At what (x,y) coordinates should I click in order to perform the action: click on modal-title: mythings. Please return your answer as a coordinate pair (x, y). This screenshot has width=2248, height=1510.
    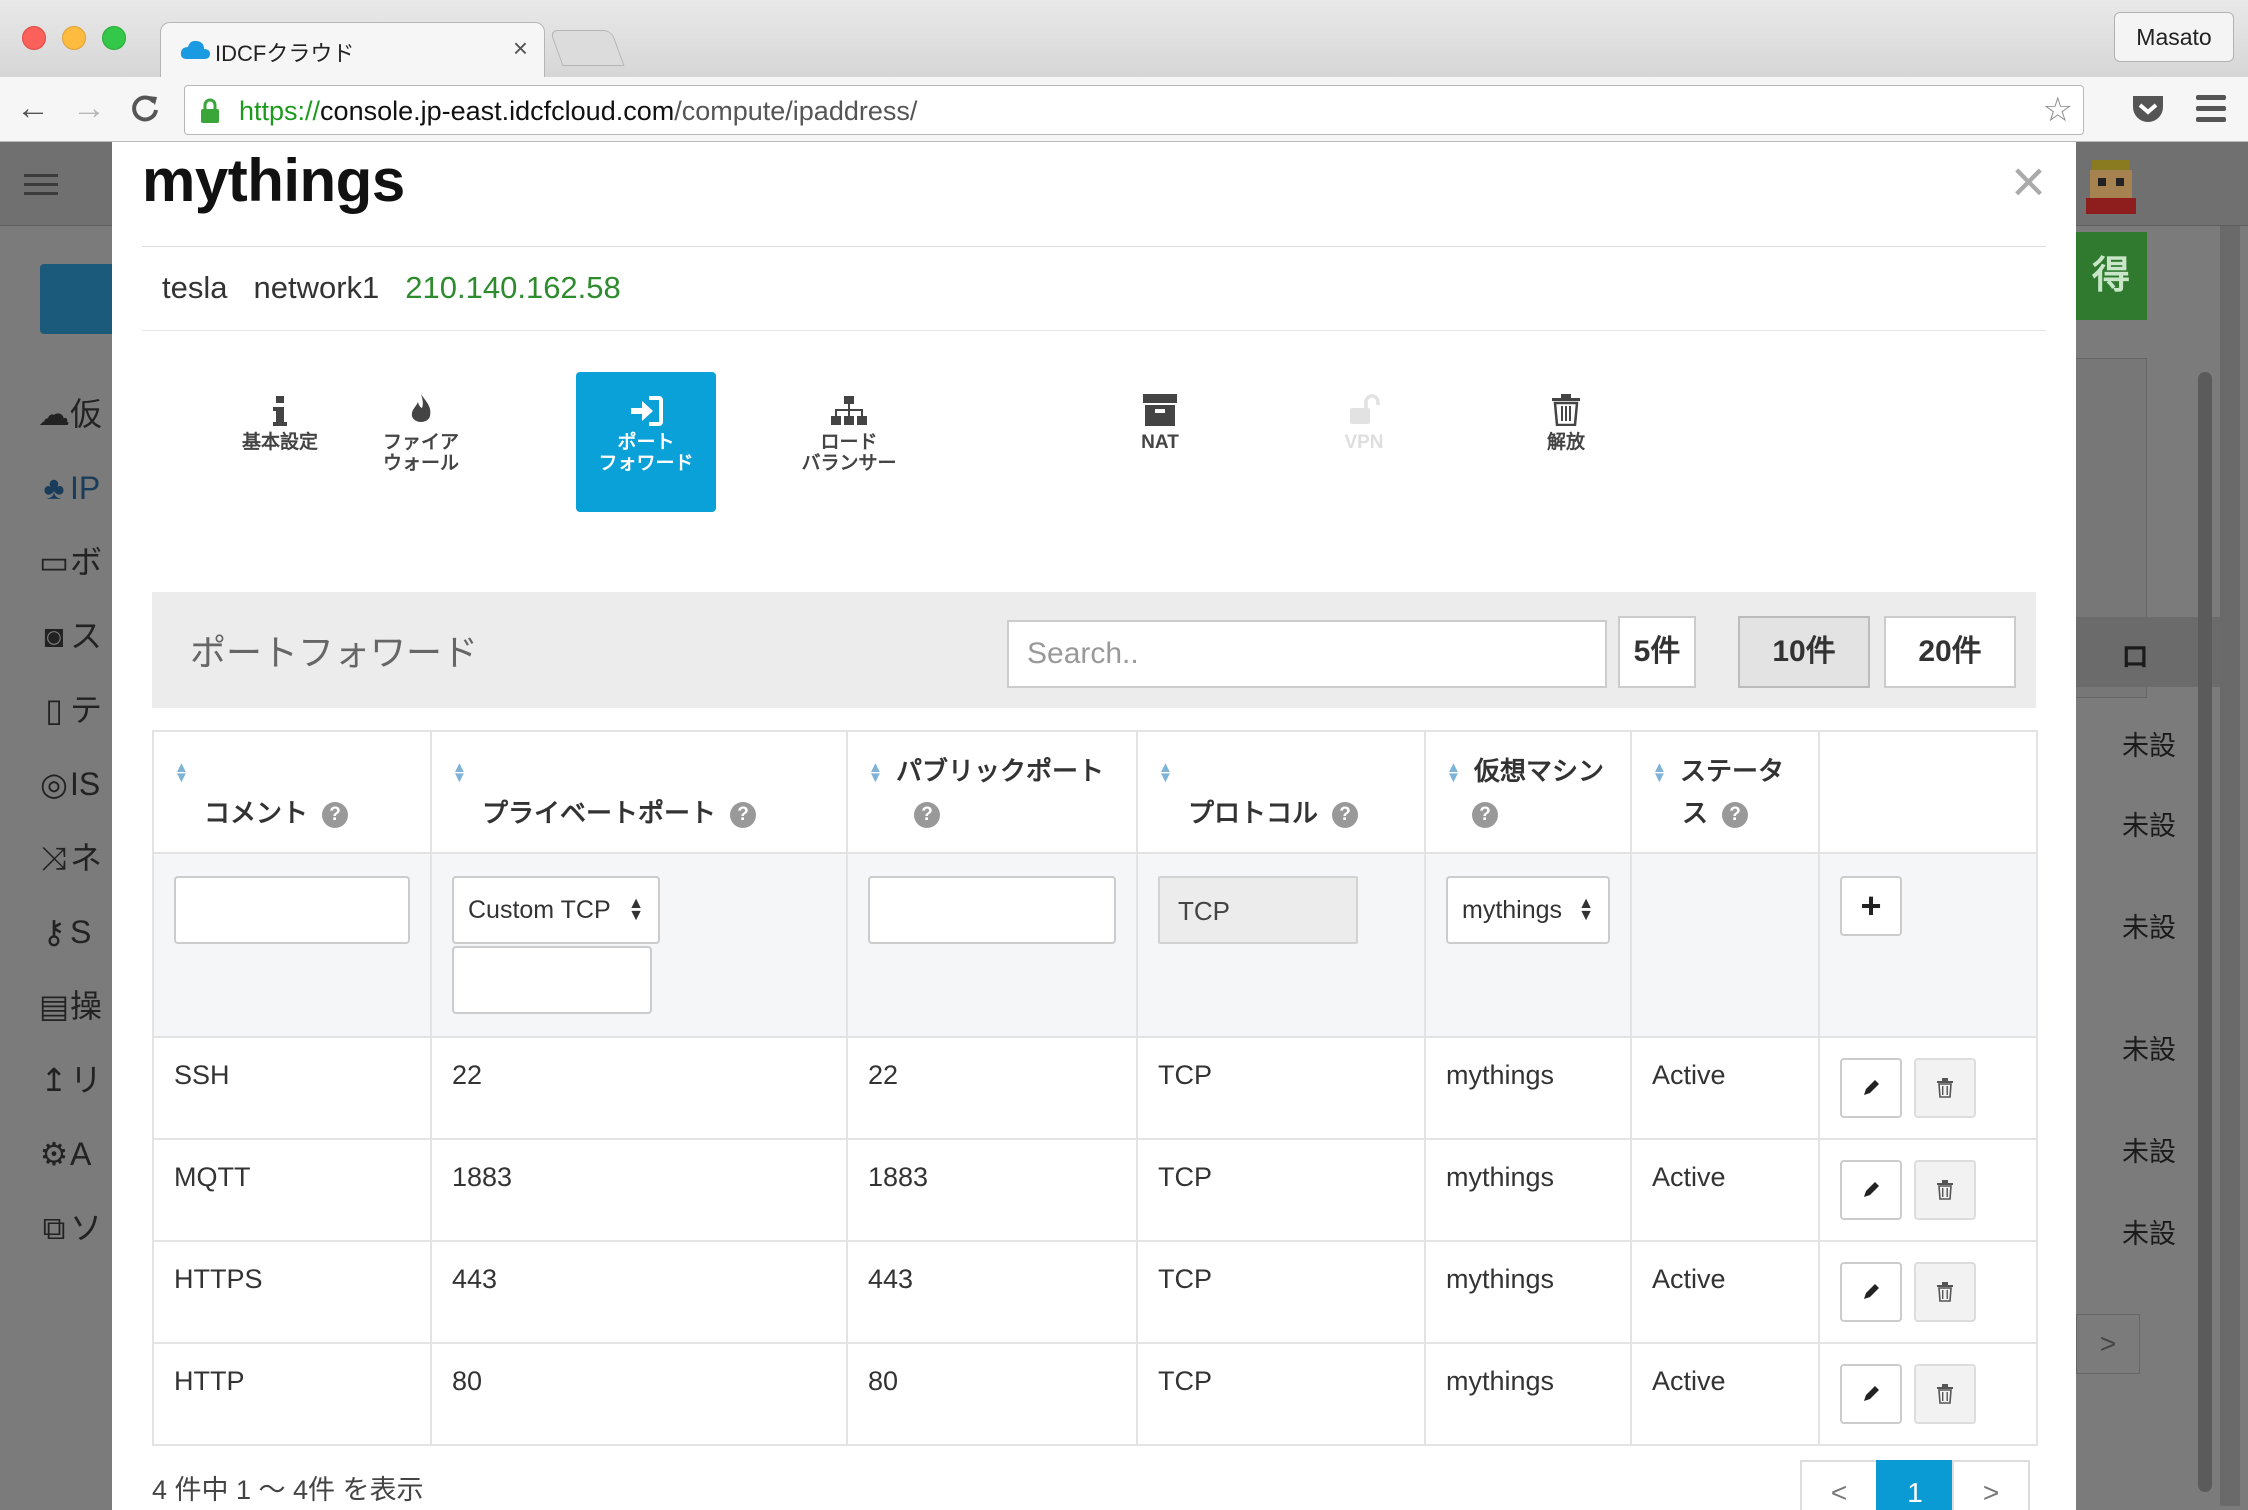
    Looking at the image, I should click on (273, 180).